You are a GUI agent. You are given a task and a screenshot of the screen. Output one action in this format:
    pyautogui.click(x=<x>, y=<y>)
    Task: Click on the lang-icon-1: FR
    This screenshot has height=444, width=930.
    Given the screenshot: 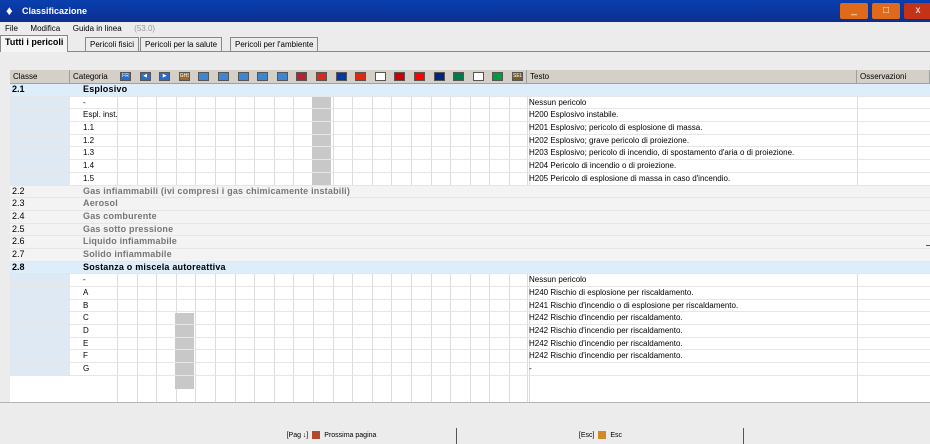 What is the action you would take?
    pyautogui.click(x=125, y=76)
    